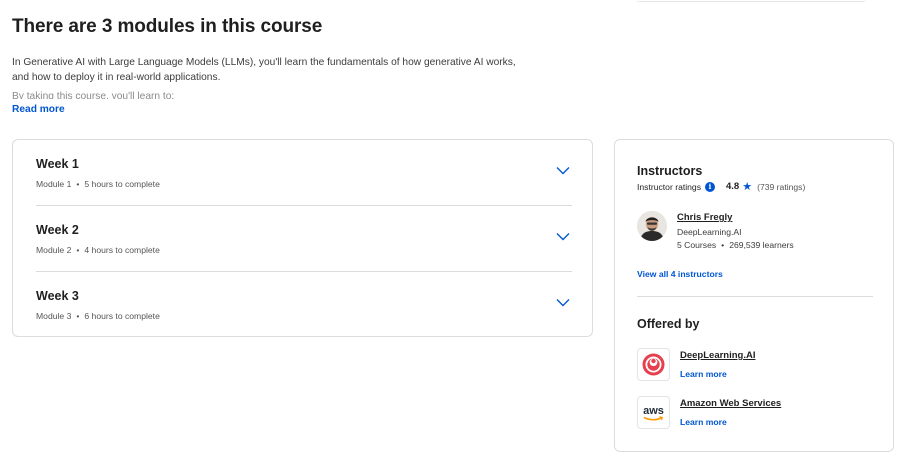 This screenshot has width=900, height=468. What do you see at coordinates (38, 109) in the screenshot?
I see `read-more-link: Read more` at bounding box center [38, 109].